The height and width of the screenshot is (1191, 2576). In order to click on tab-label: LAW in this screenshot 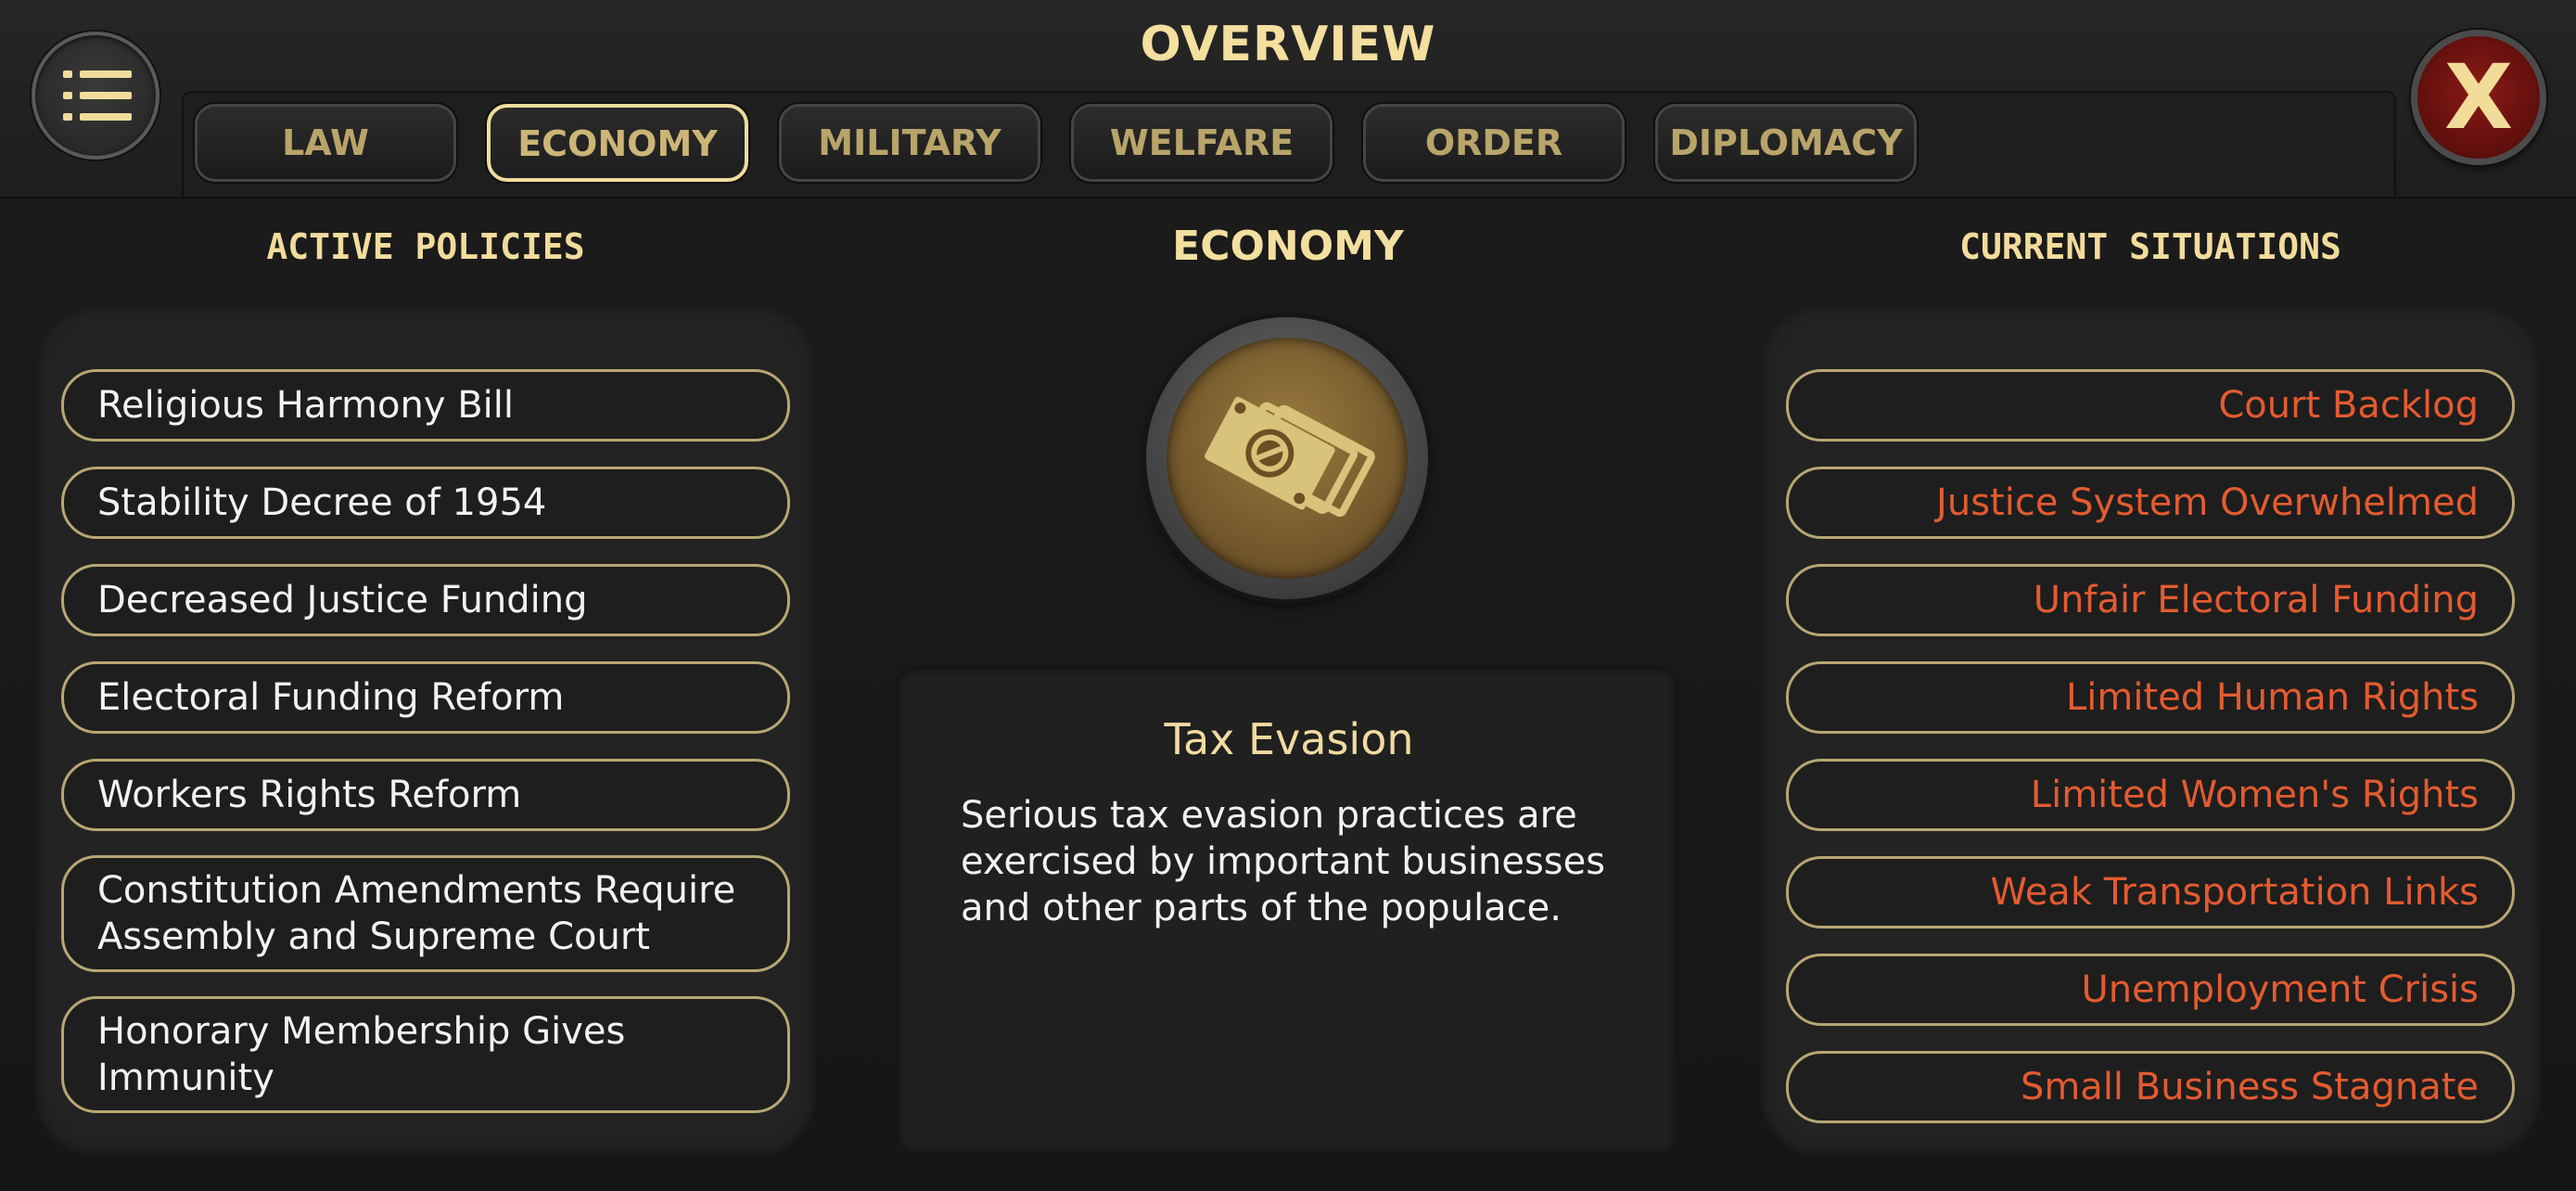, I will do `click(326, 142)`.